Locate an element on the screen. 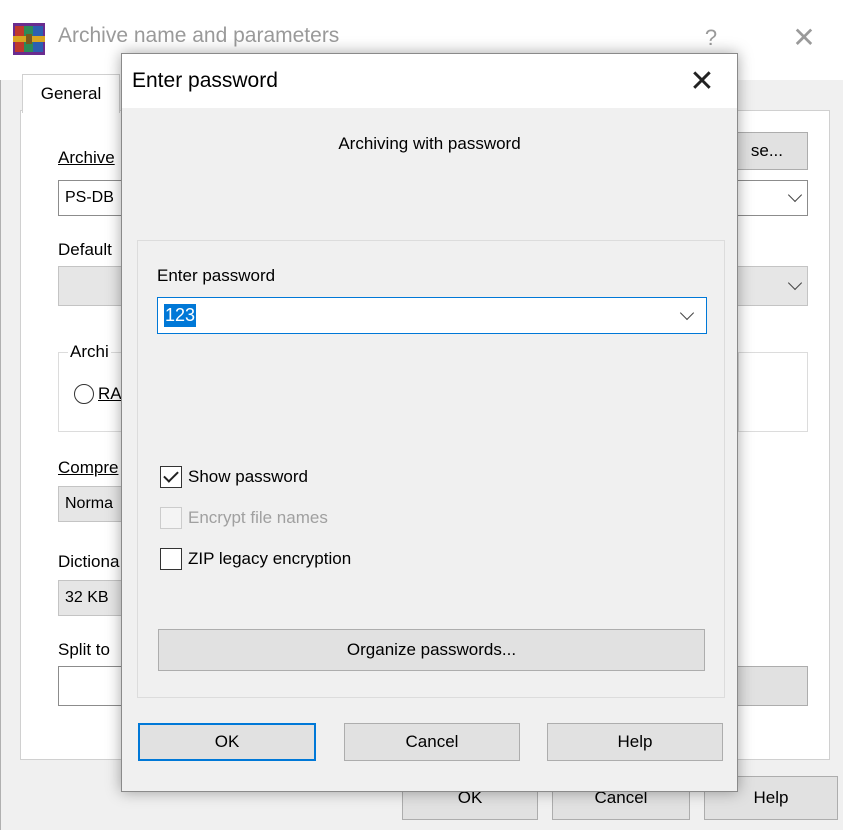 This screenshot has height=830, width=843. dialog-heading: Archiving with password is located at coordinates (429, 143).